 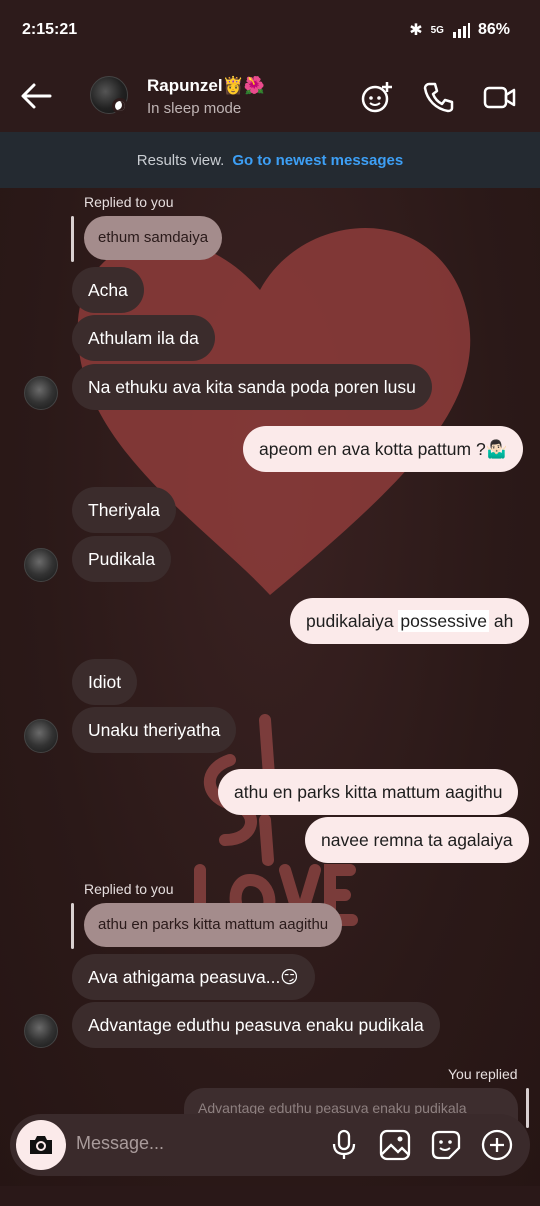 What do you see at coordinates (377, 97) in the screenshot?
I see `effects-icon` at bounding box center [377, 97].